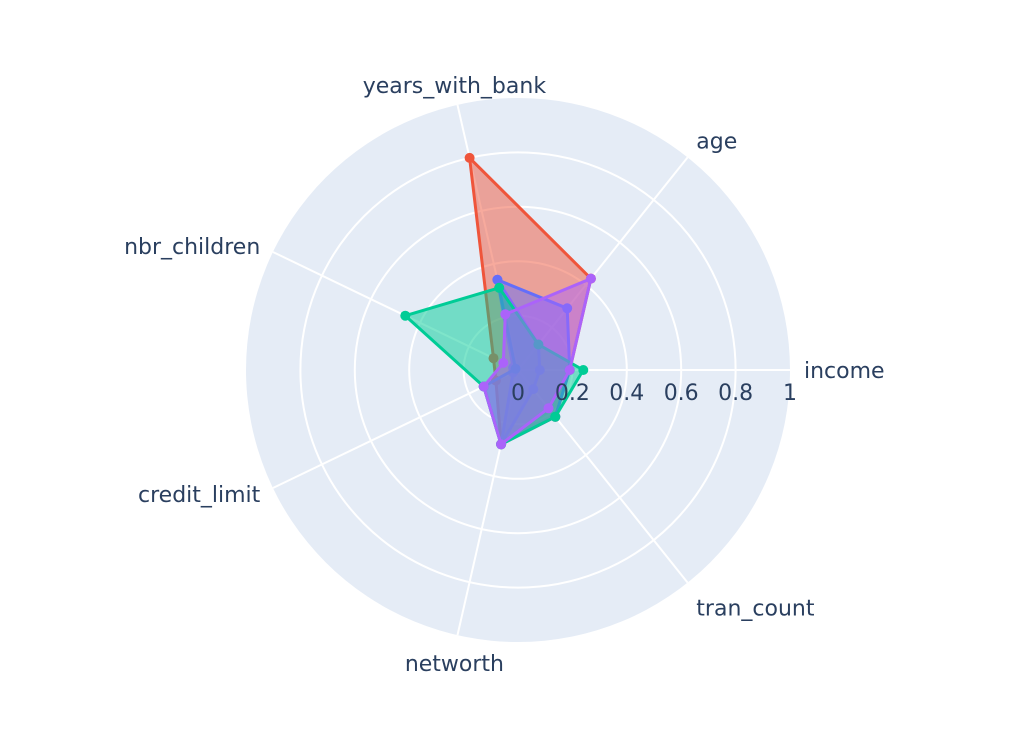  I want to click on radial-tick-label: 0.8, so click(735, 393).